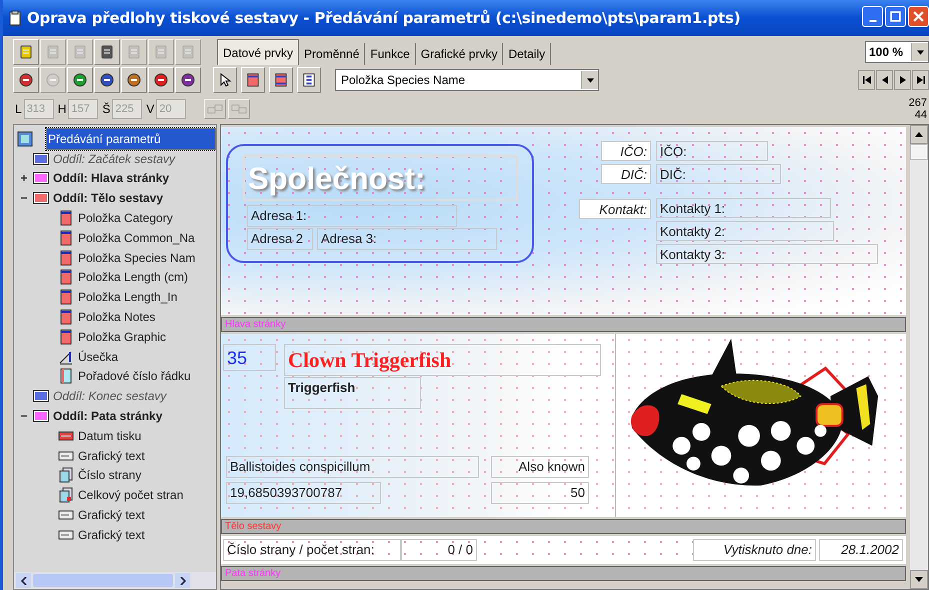 The width and height of the screenshot is (929, 590). What do you see at coordinates (712, 151) in the screenshot?
I see `report-field: IČO:` at bounding box center [712, 151].